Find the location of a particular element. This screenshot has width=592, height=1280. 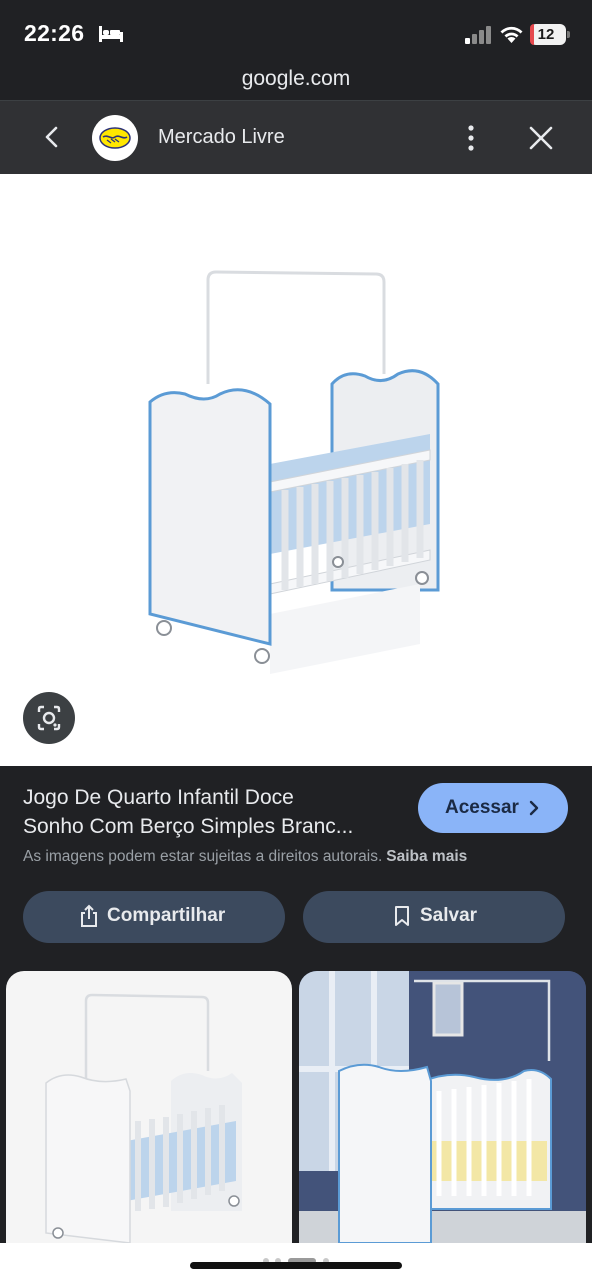

share-icon is located at coordinates (89, 915).